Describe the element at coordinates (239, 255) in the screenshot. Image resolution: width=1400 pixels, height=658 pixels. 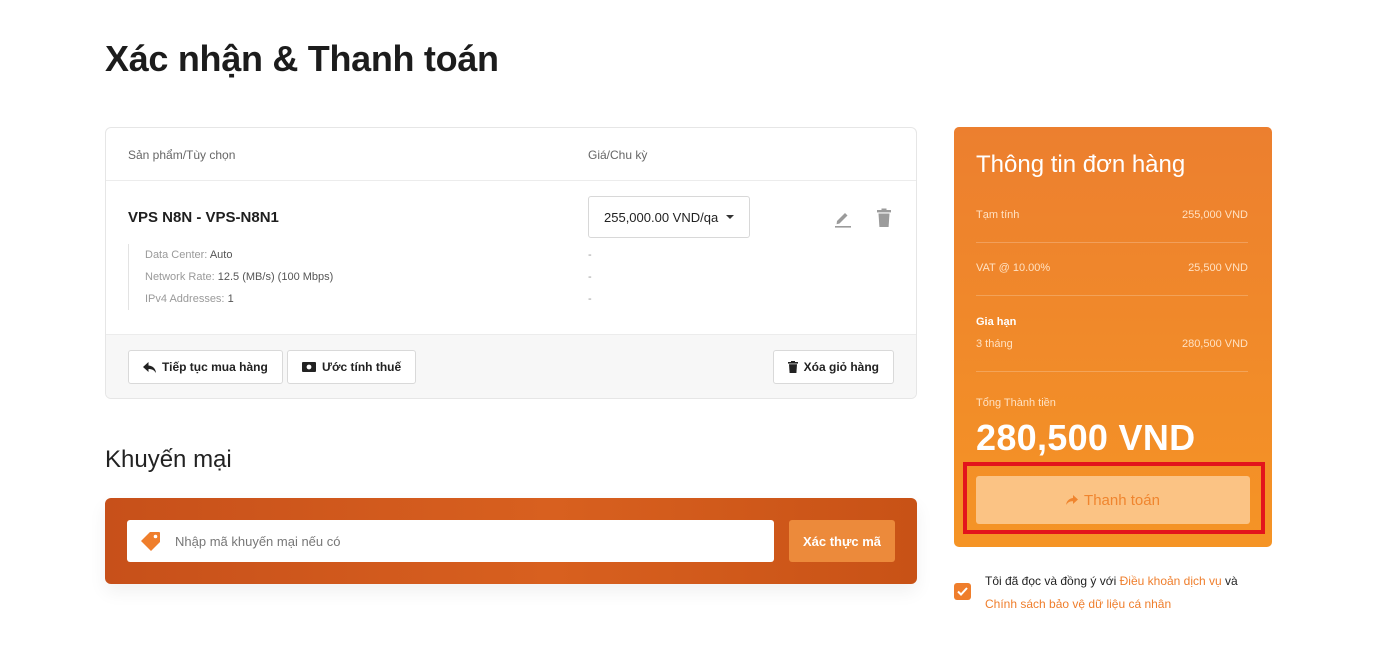
I see `option-line: Data Center: Auto` at that location.